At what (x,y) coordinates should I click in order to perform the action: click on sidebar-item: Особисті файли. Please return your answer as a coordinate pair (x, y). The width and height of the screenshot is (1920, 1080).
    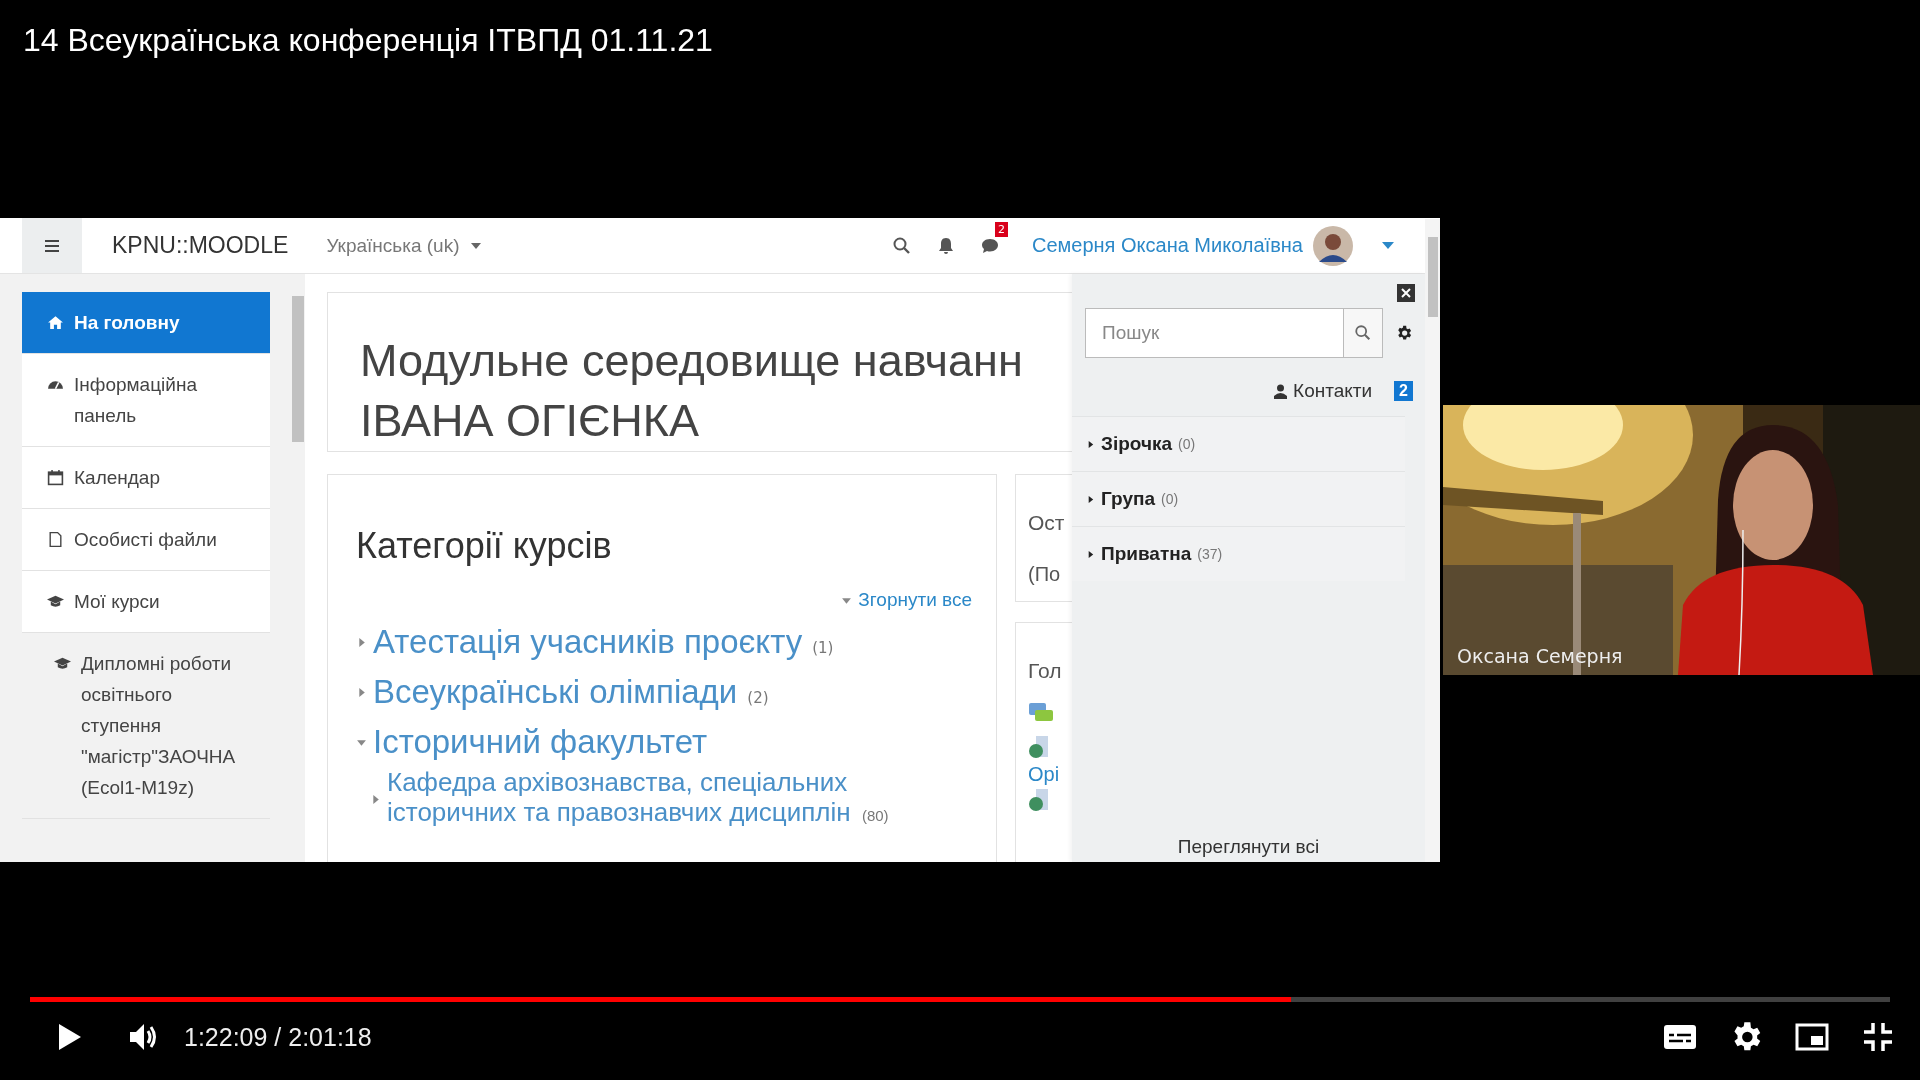
    Looking at the image, I should click on (146, 540).